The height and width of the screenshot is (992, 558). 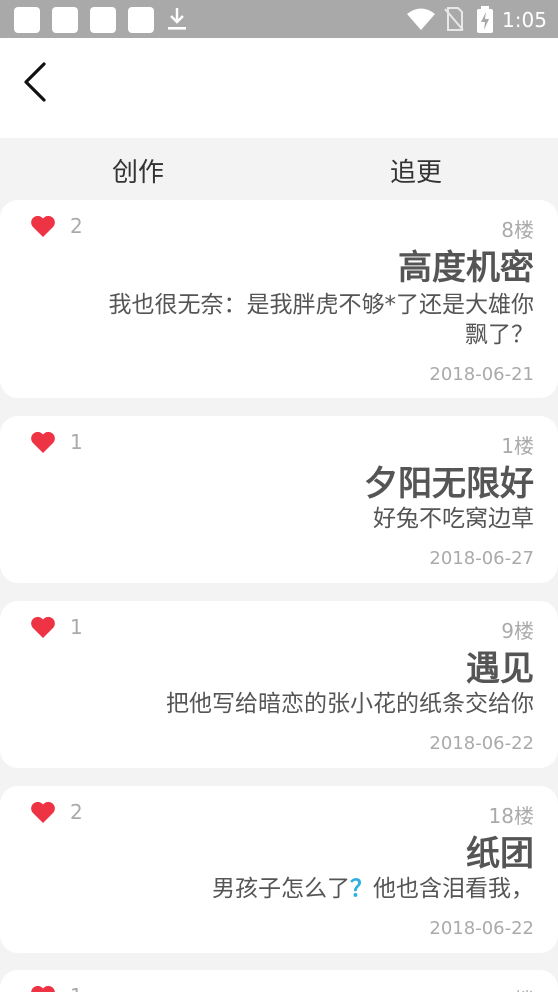 I want to click on post-body-line: 飘了？, so click(x=499, y=335).